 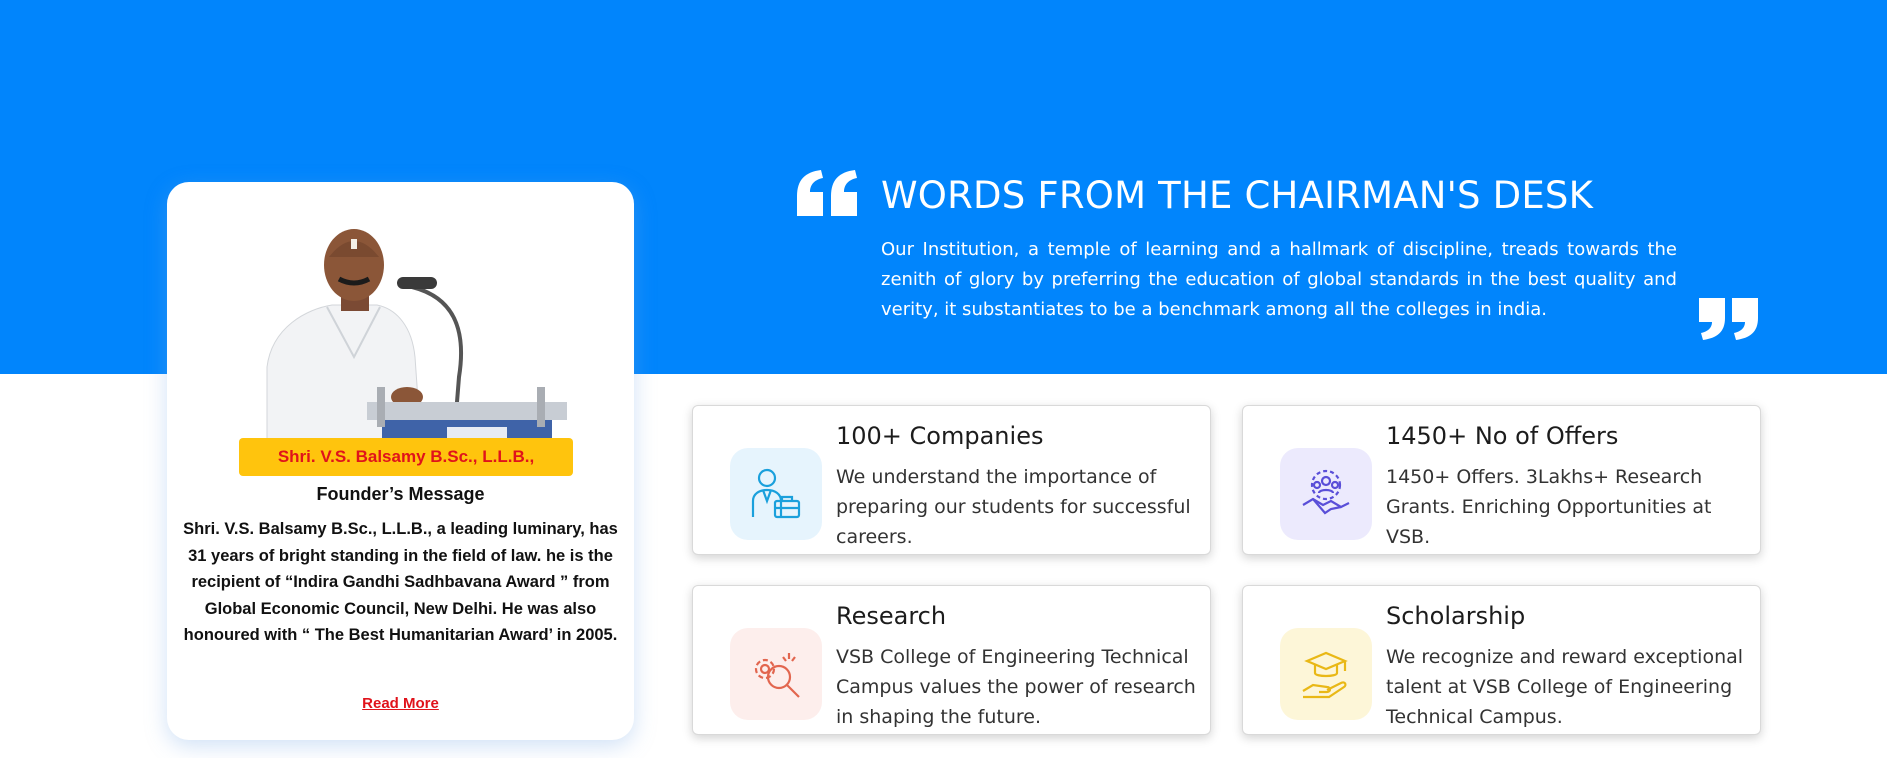 I want to click on stat-title: 1450+ No of Offers, so click(x=1502, y=436).